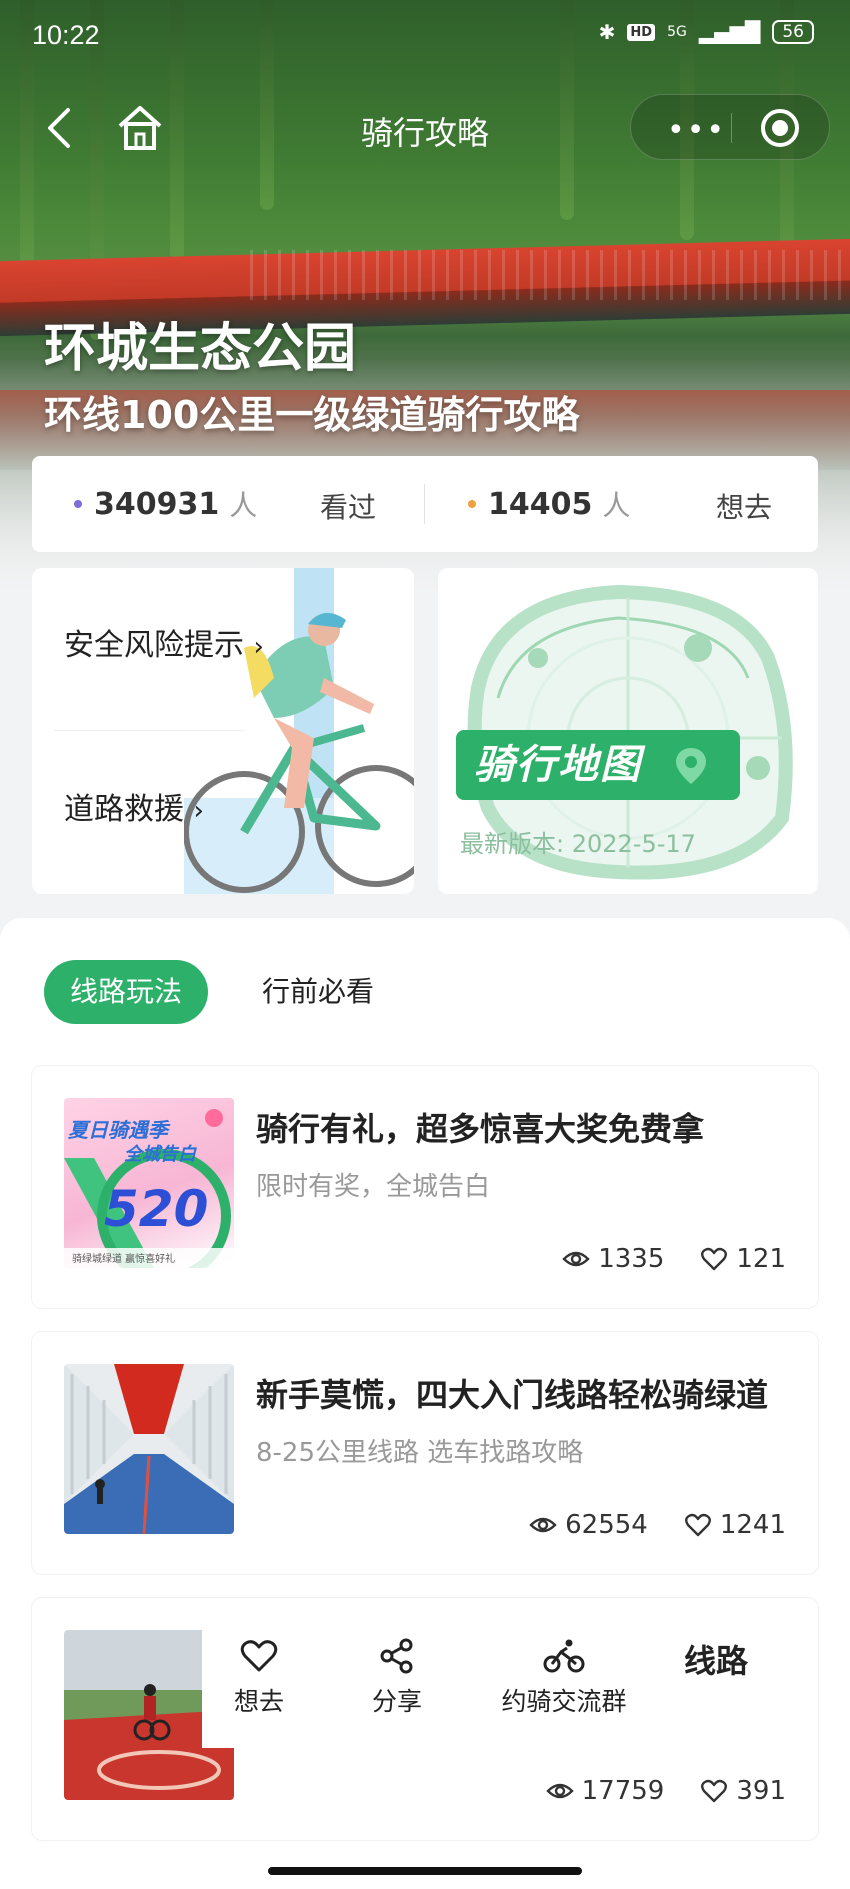 This screenshot has height=1889, width=850. I want to click on view-count: 17759, so click(623, 1791).